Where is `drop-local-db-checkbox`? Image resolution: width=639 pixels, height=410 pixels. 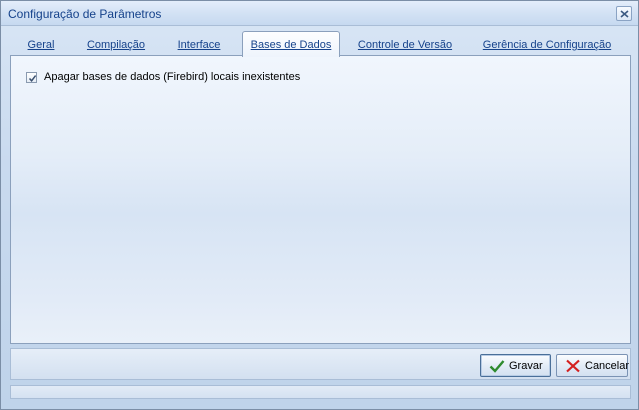
drop-local-db-checkbox is located at coordinates (31, 77).